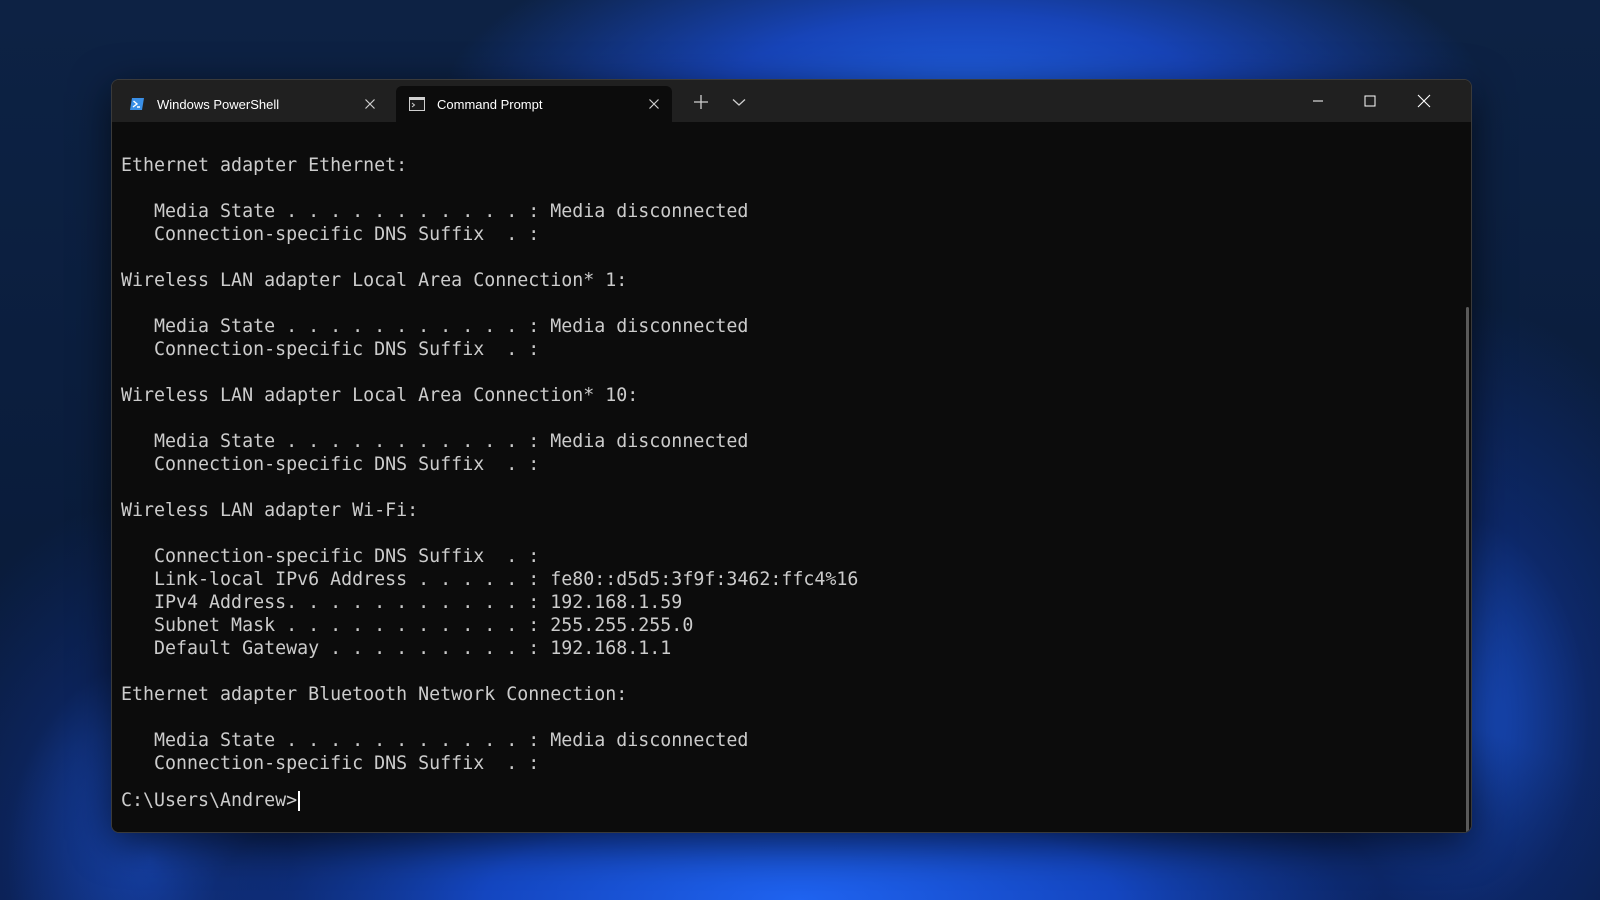  I want to click on prompt-text: C:\Users\Andrew>, so click(209, 800).